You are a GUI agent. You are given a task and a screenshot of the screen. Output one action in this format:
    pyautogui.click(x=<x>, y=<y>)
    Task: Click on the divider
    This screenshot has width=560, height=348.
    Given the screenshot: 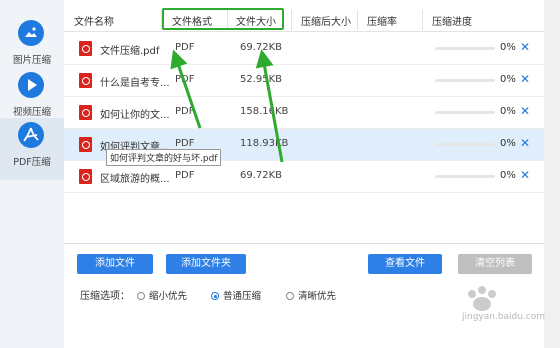 What is the action you would take?
    pyautogui.click(x=304, y=243)
    